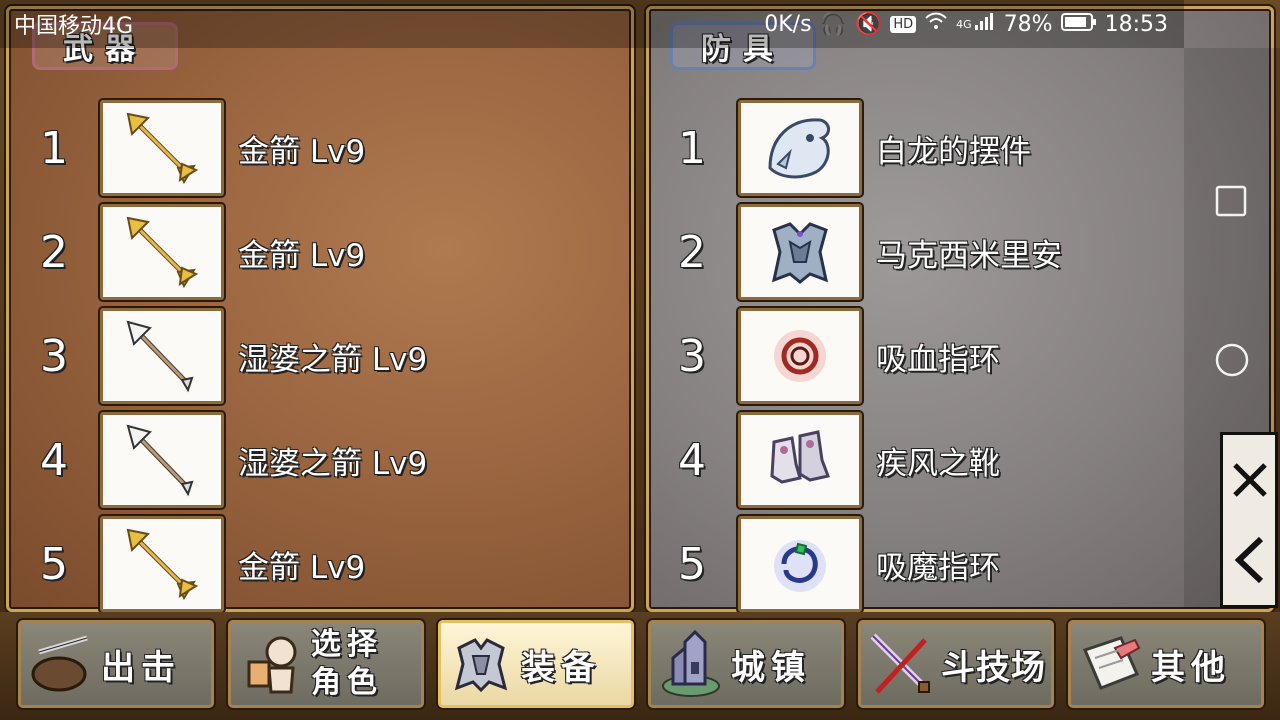 This screenshot has height=720, width=1280. What do you see at coordinates (692, 460) in the screenshot?
I see `armor-index: 4` at bounding box center [692, 460].